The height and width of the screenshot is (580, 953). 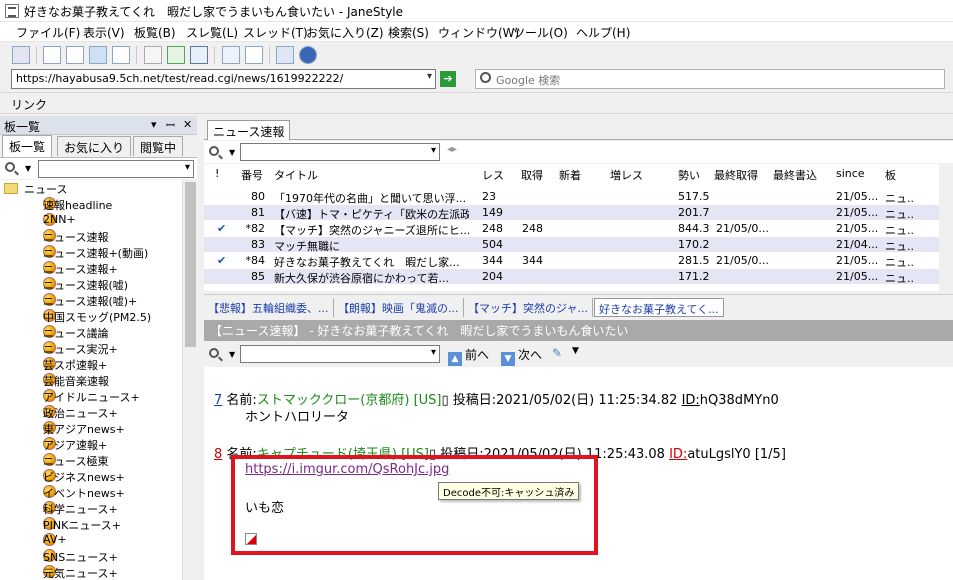 I want to click on col-power: 勢い, so click(x=689, y=175).